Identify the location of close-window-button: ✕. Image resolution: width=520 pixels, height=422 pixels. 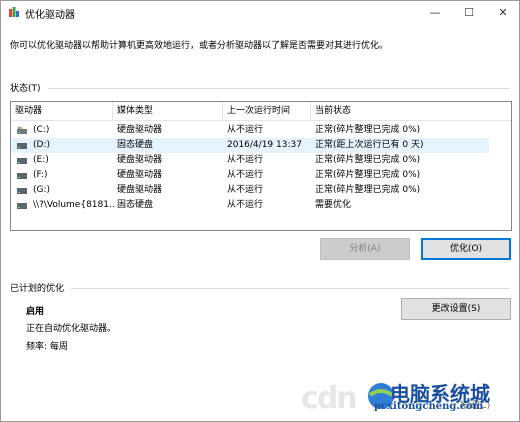
(503, 13).